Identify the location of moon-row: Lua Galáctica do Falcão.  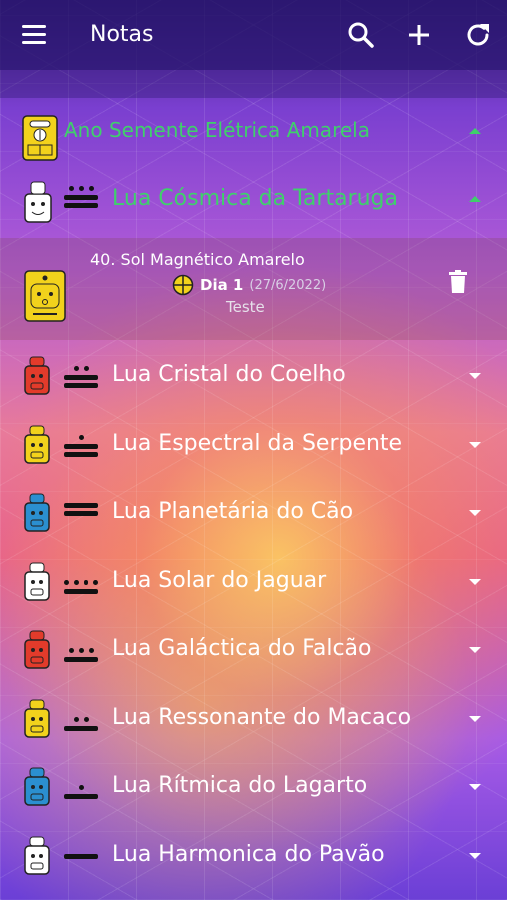
(253, 650).